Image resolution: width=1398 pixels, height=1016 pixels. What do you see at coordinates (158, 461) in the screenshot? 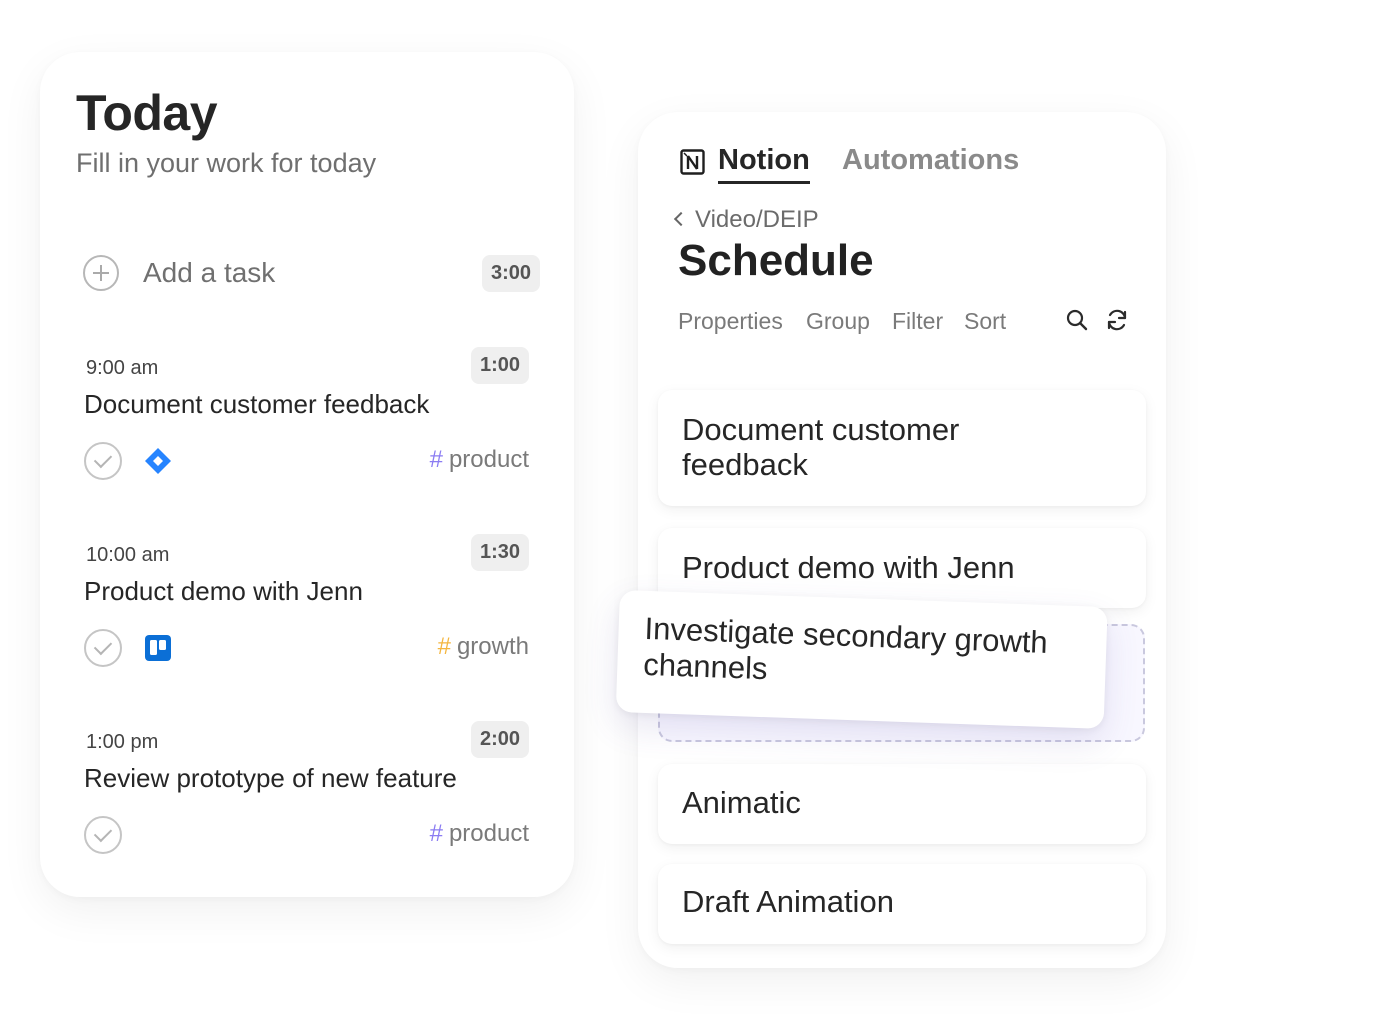
I see `jira-icon` at bounding box center [158, 461].